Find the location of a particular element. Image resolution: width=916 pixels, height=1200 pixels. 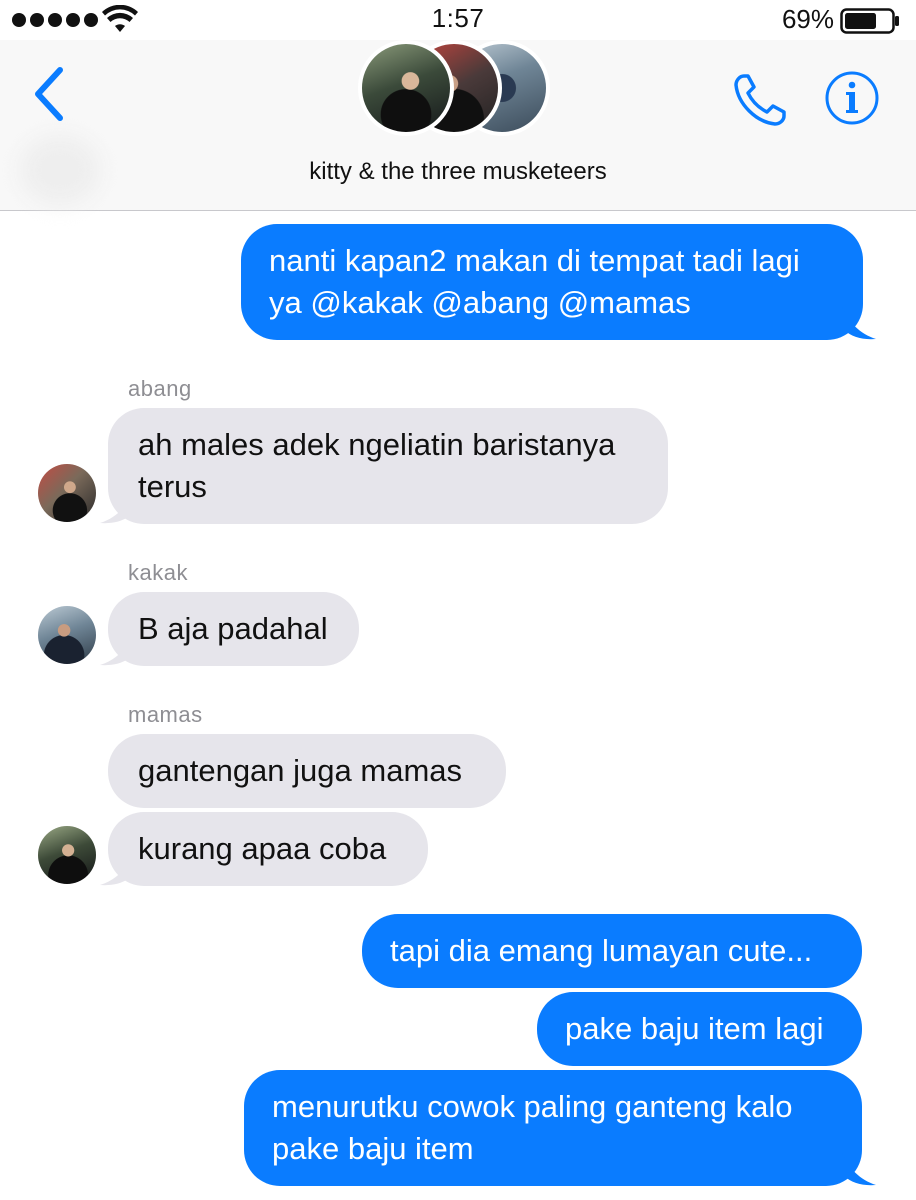

message-text-line: gantengan juga mamas is located at coordinates (300, 770).